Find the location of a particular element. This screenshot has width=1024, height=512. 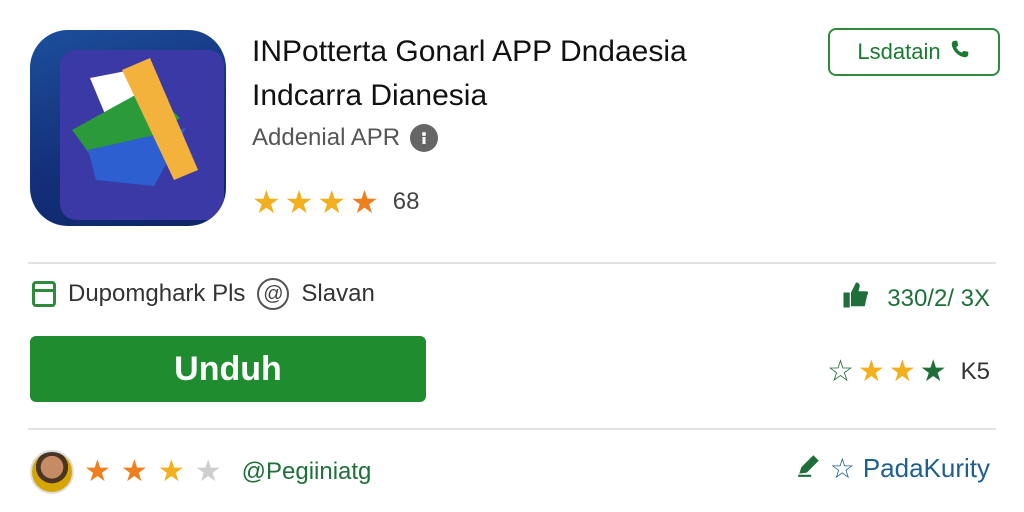

app-title-line1: INPotterta Gonarl APP Dndaesia is located at coordinates (469, 51).